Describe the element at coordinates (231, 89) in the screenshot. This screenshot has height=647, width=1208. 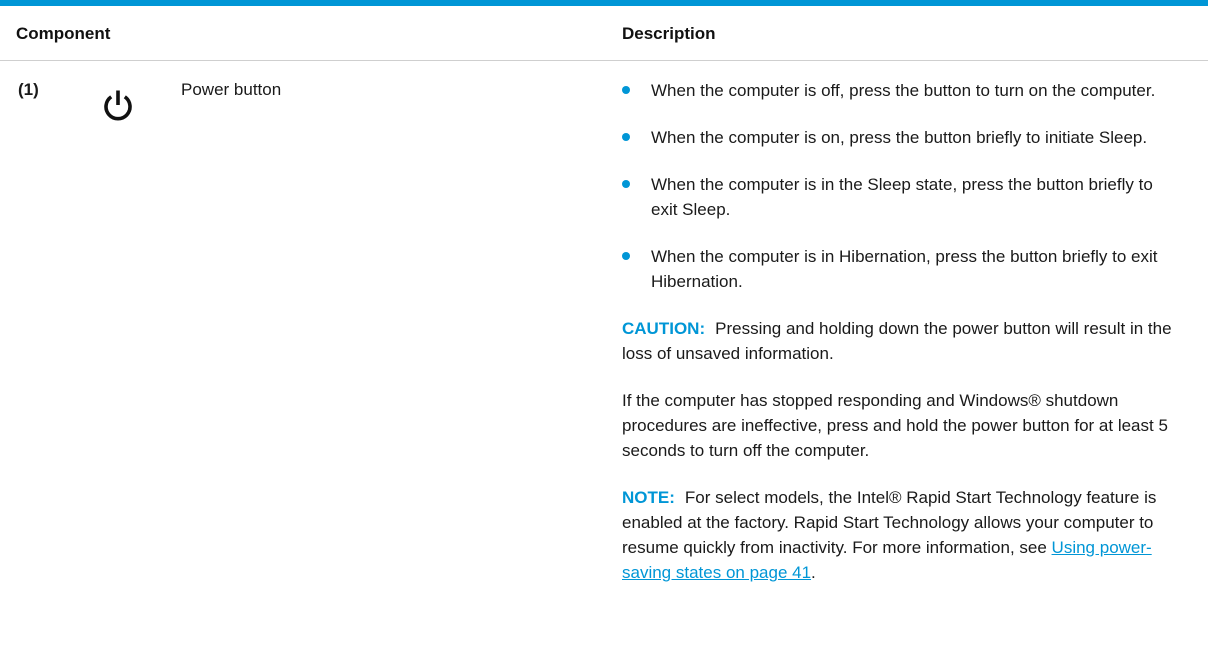
I see `component-name: Power button` at that location.